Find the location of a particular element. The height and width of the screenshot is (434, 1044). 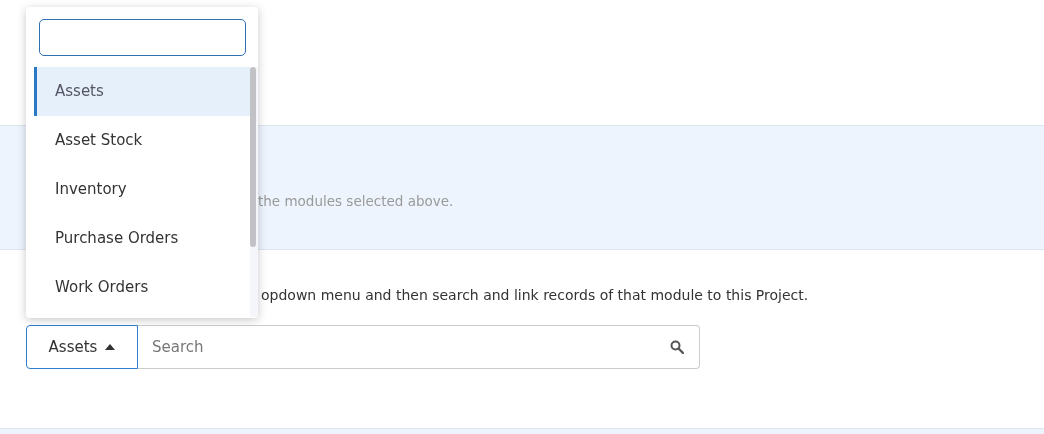

scrollbar-thumb is located at coordinates (253, 157).